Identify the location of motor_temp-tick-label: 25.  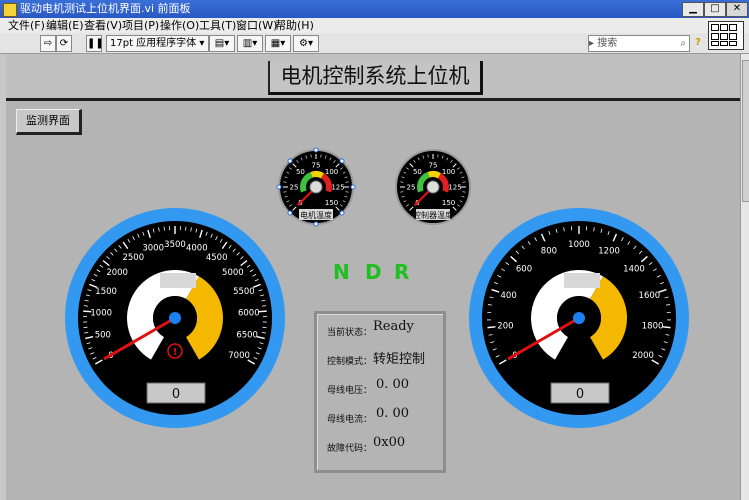
(294, 188).